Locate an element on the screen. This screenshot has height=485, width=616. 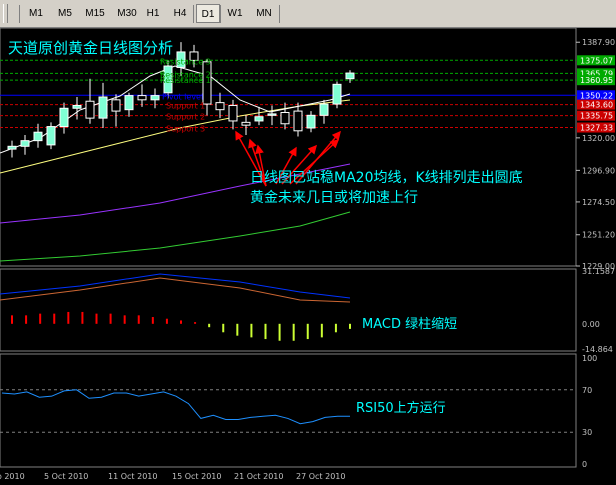
level-label: Resistance 3 is located at coordinates (185, 61).